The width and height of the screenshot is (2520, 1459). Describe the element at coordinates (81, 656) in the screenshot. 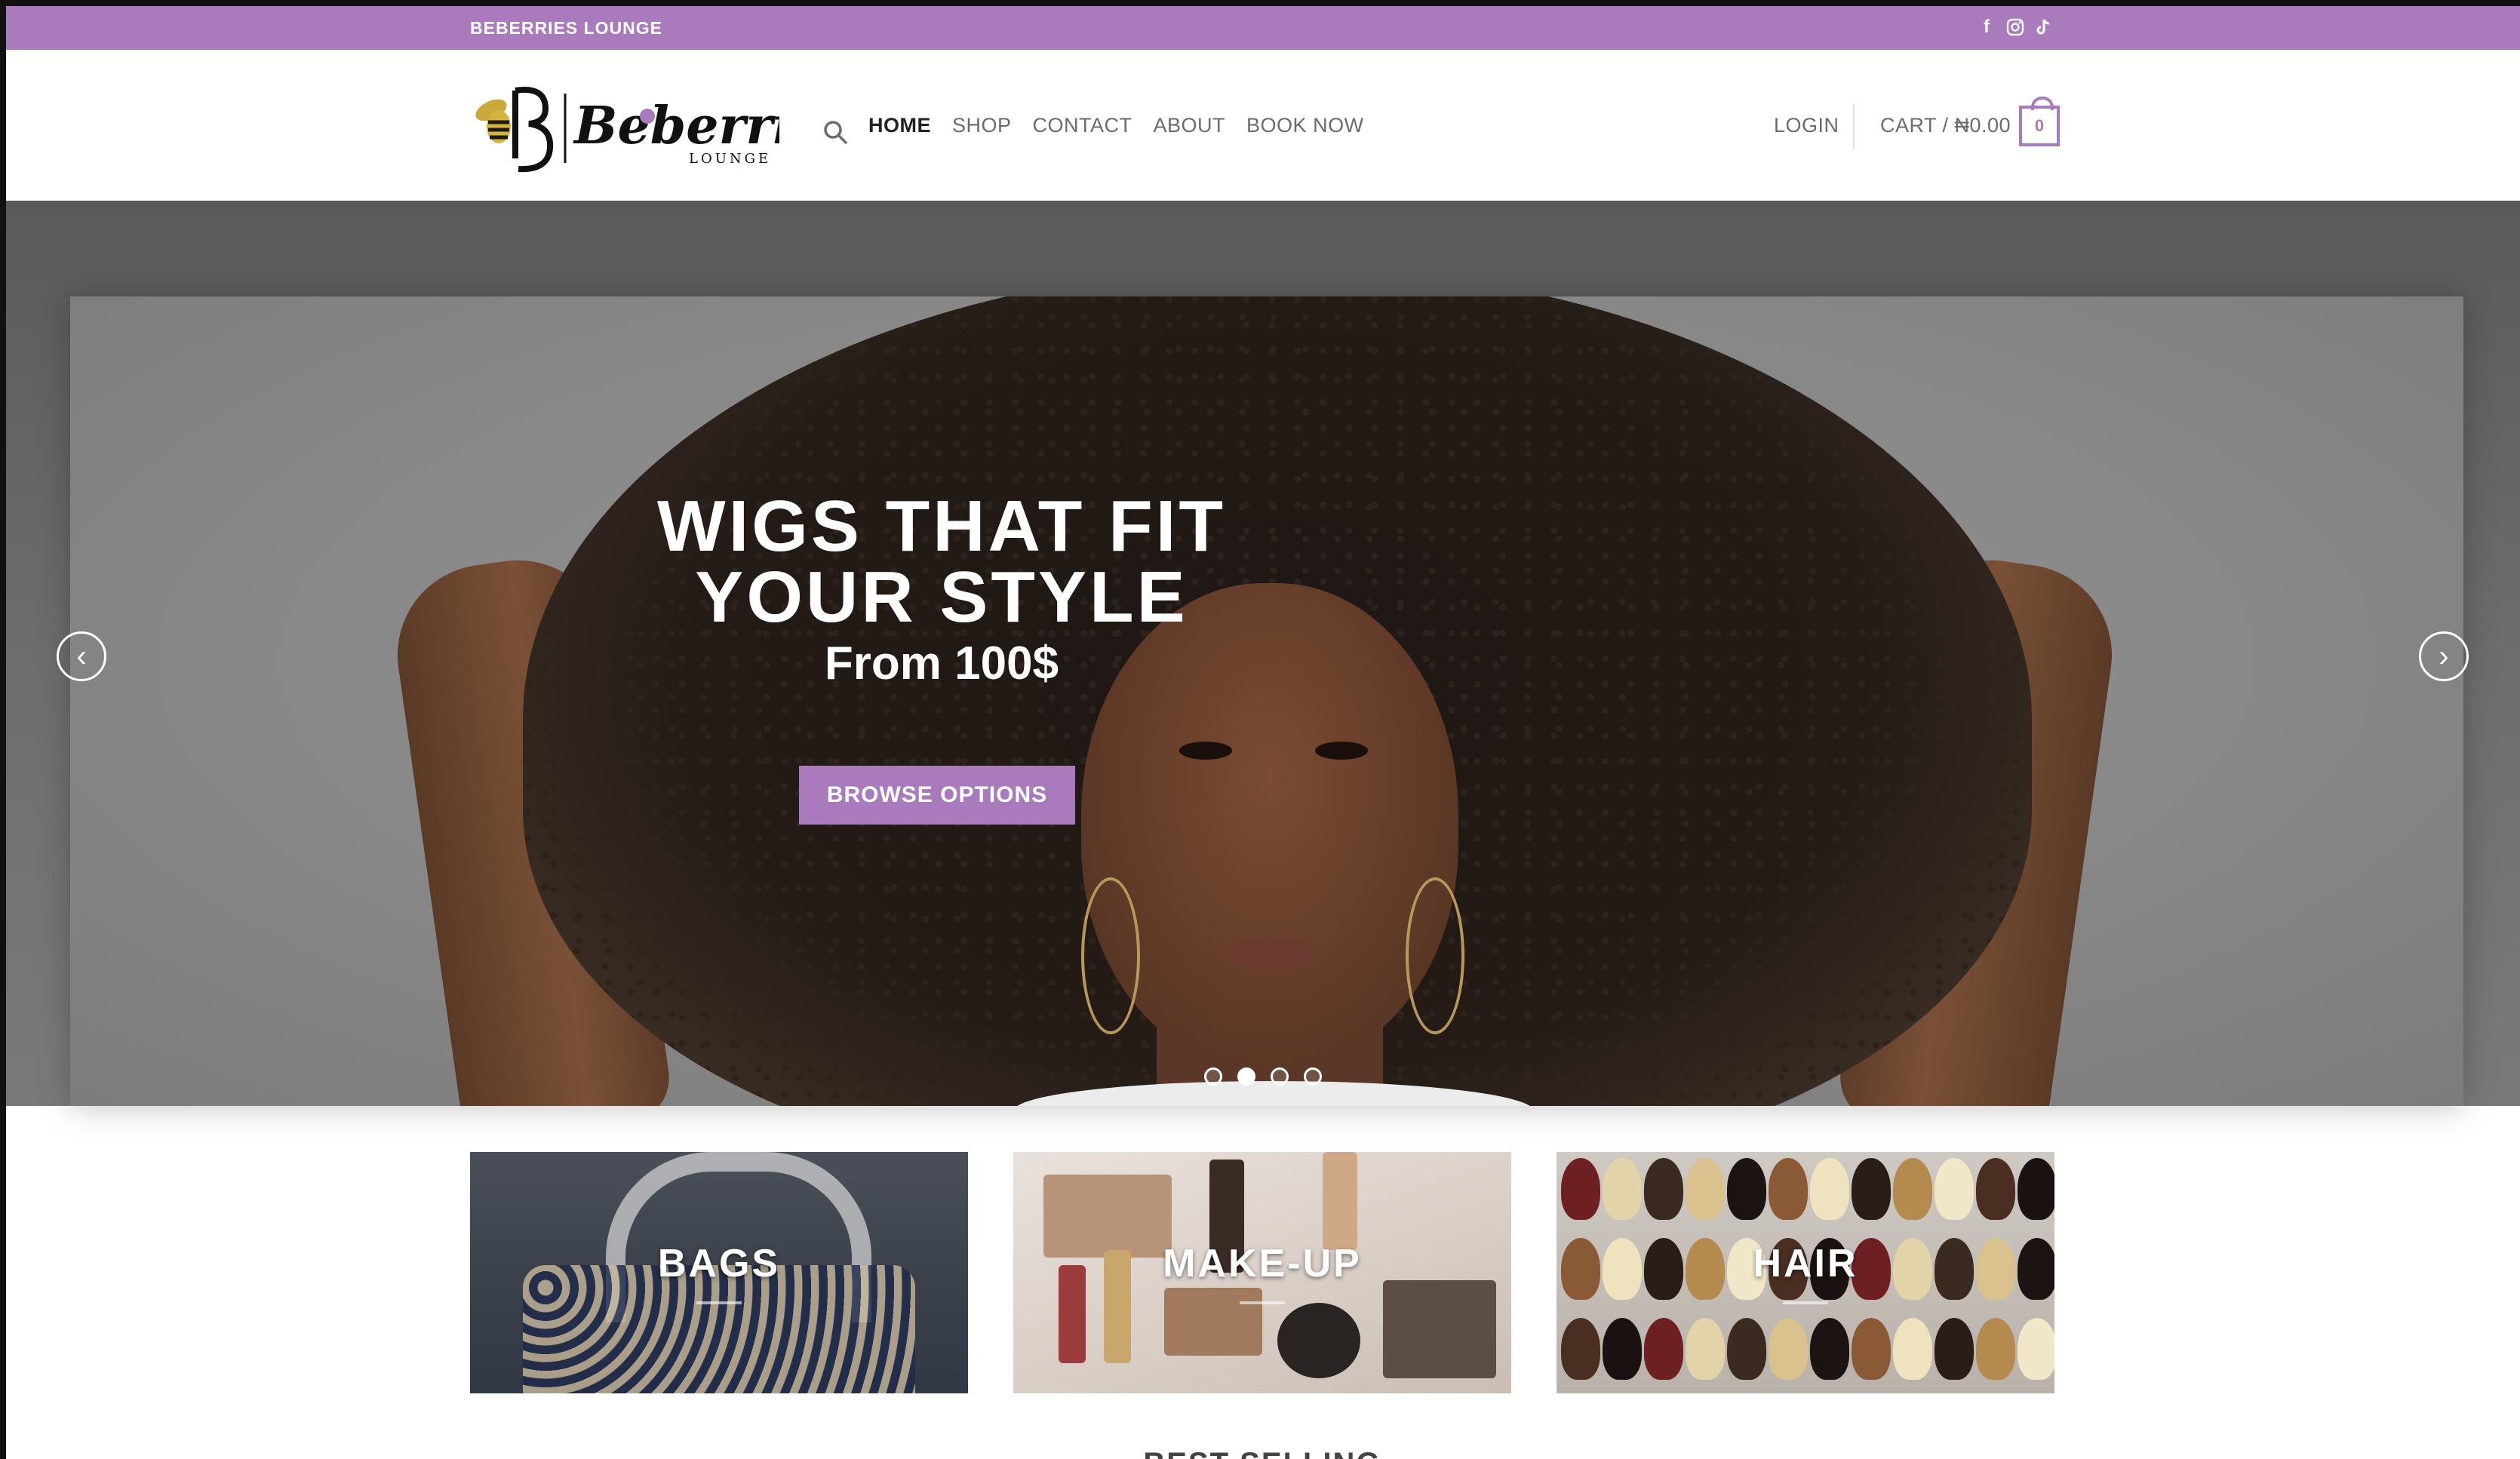

I see `slider-prev-icon: ‹` at that location.